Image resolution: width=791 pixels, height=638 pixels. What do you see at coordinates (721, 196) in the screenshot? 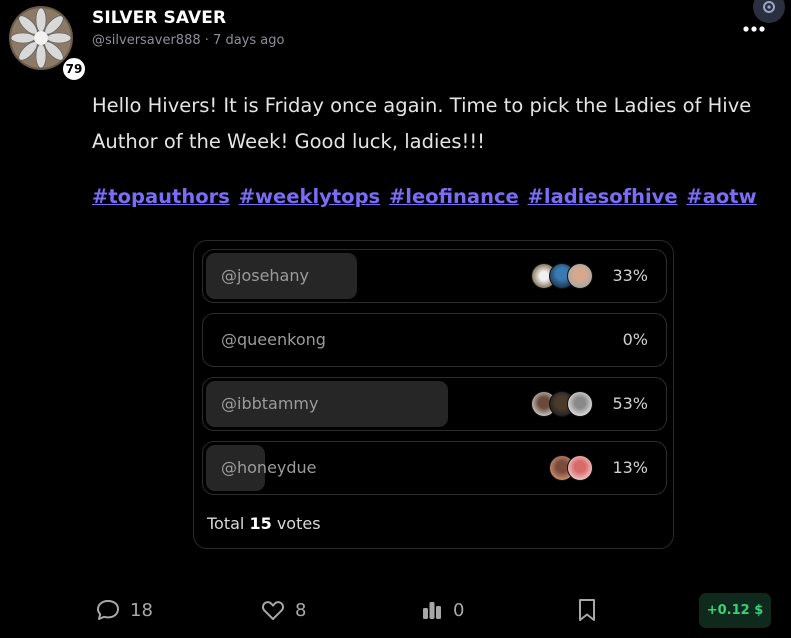
I see `hashtag-link: #aotw` at bounding box center [721, 196].